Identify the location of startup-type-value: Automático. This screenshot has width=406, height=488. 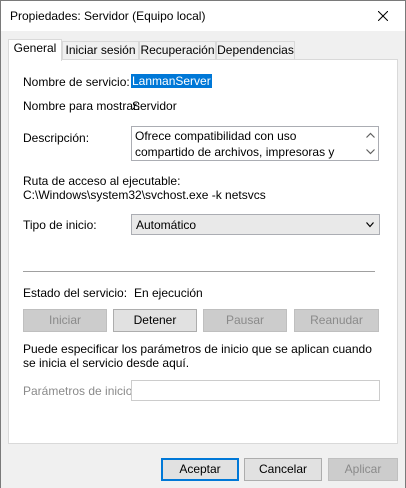
(166, 225).